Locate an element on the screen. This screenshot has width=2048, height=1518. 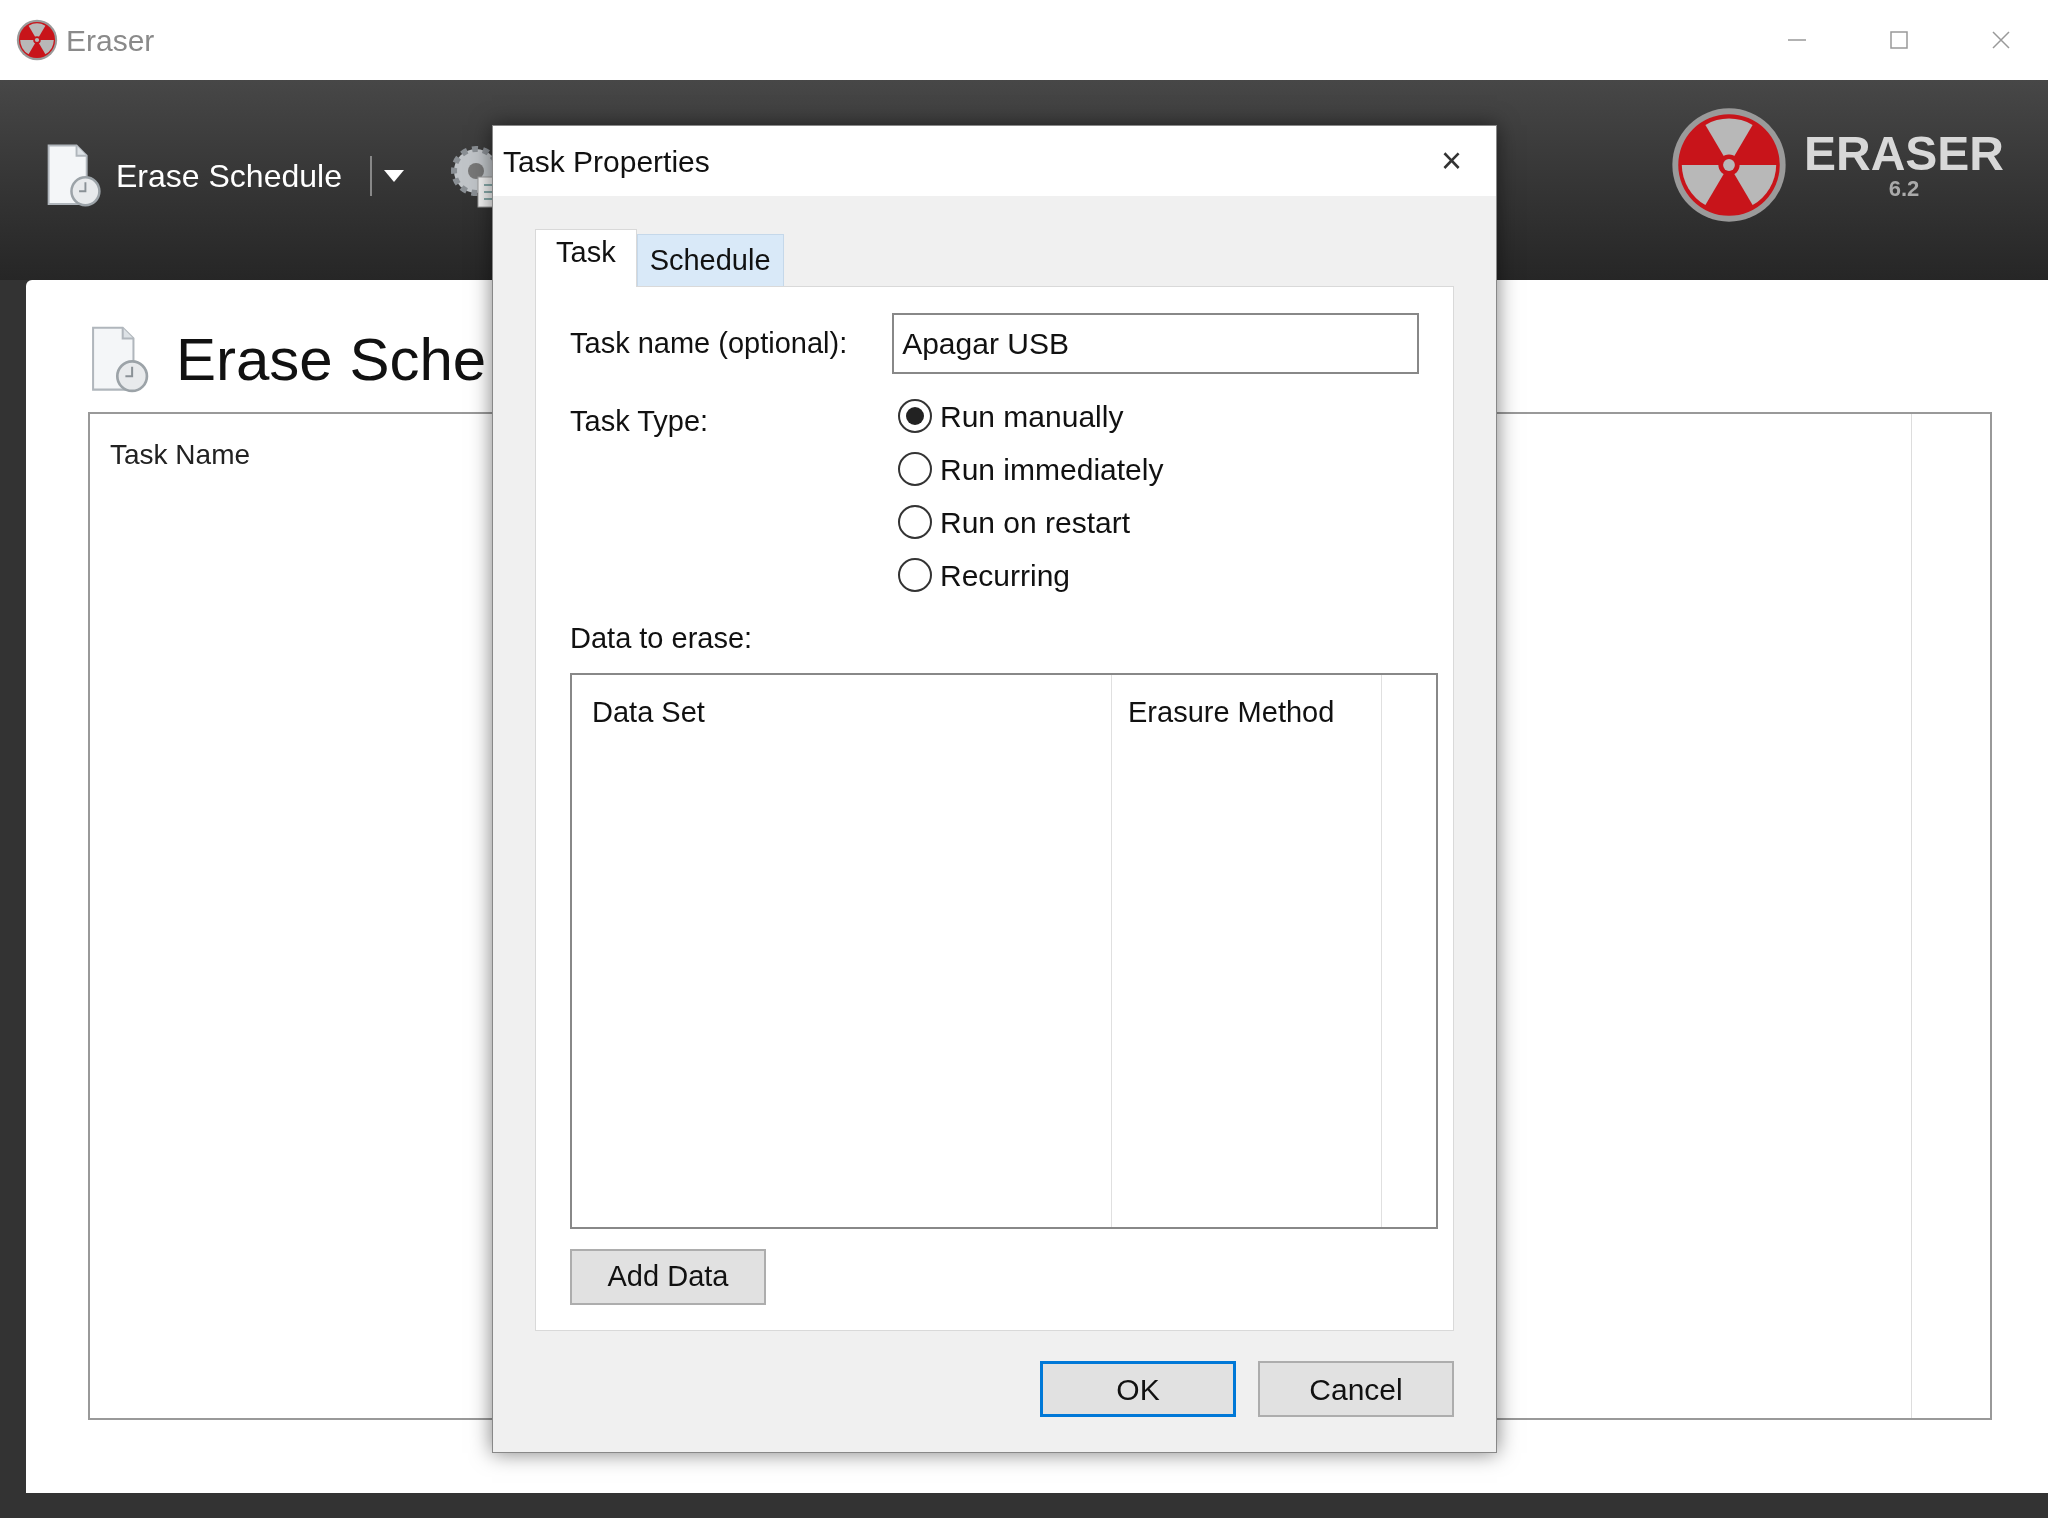
dropdown-caret-icon is located at coordinates (393, 176).